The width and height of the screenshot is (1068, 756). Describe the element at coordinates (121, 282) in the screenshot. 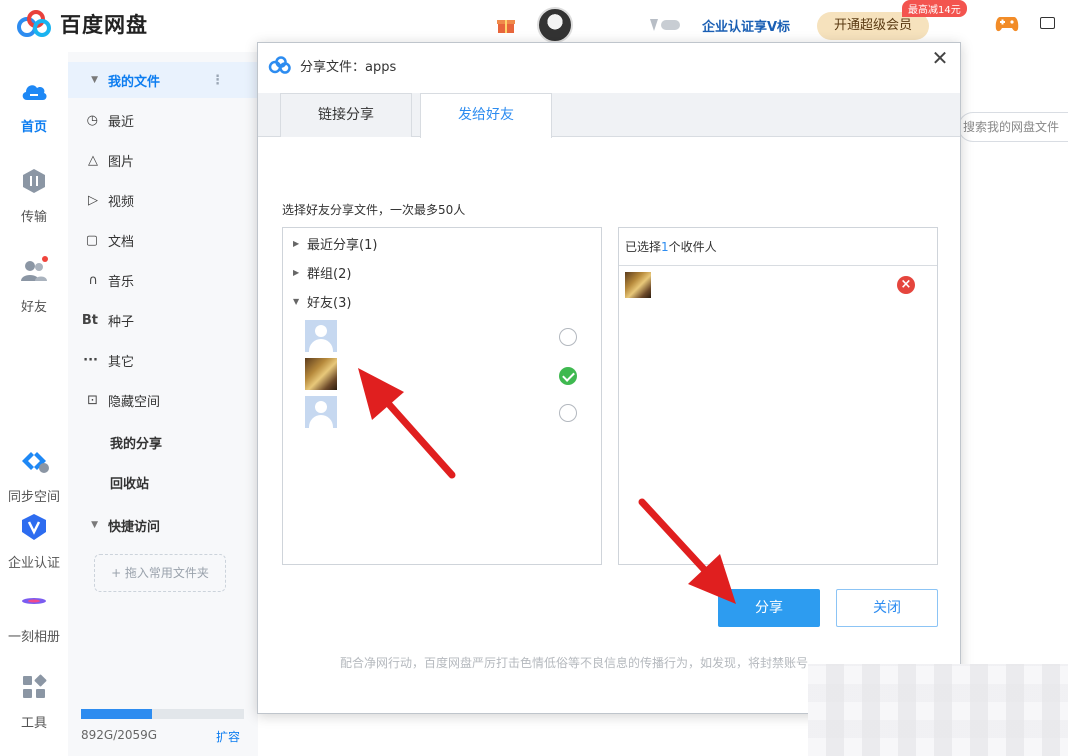

I see `sidebar-item-label: 音乐` at that location.